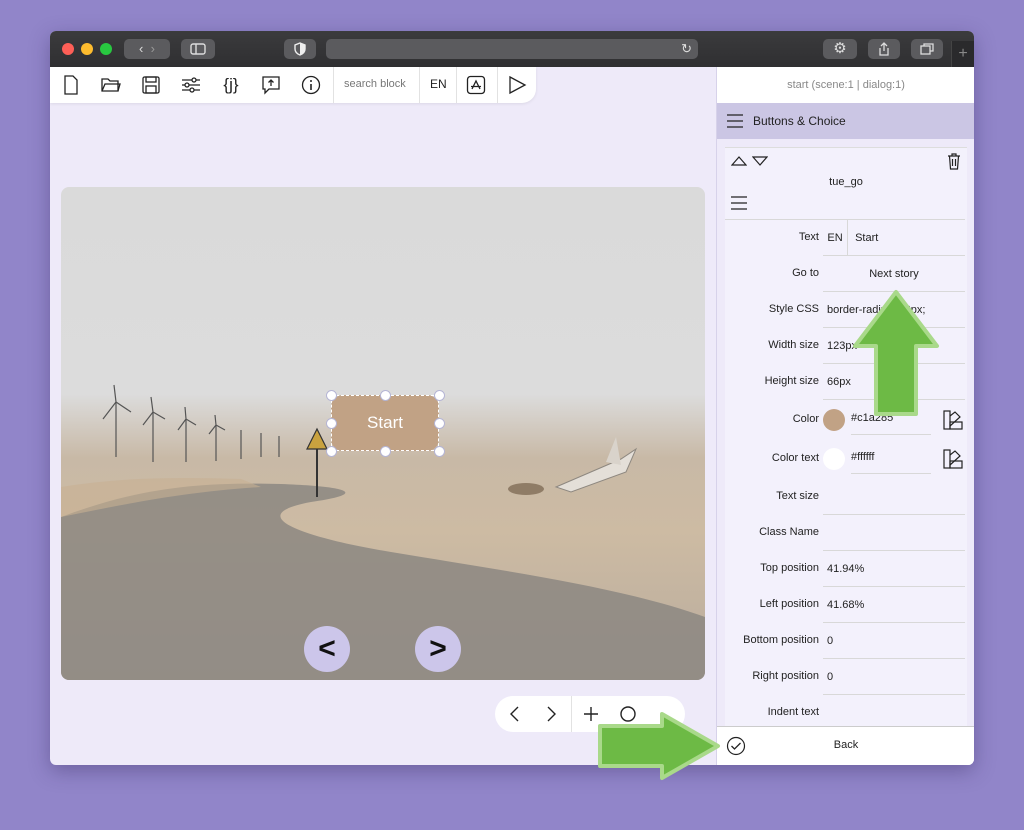  I want to click on json-braces-icon: {j}, so click(231, 84).